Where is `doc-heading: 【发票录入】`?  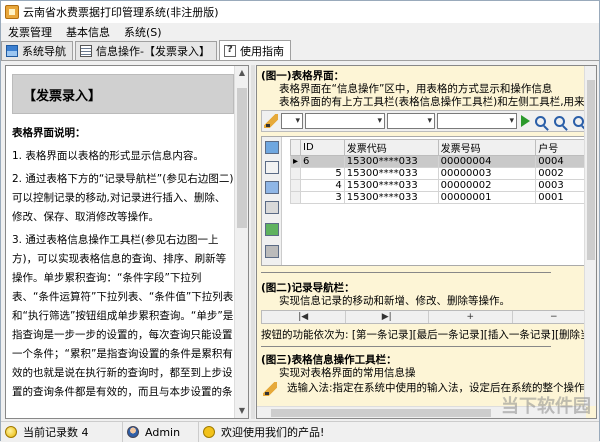 doc-heading: 【发票录入】 is located at coordinates (123, 94).